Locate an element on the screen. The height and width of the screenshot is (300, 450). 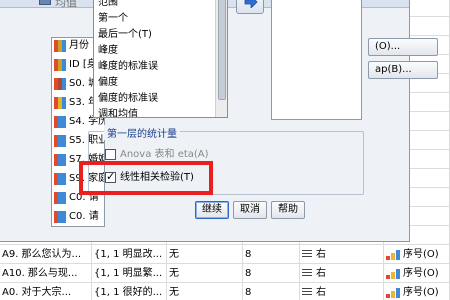
dialog-title: 均值 is located at coordinates (66, 4).